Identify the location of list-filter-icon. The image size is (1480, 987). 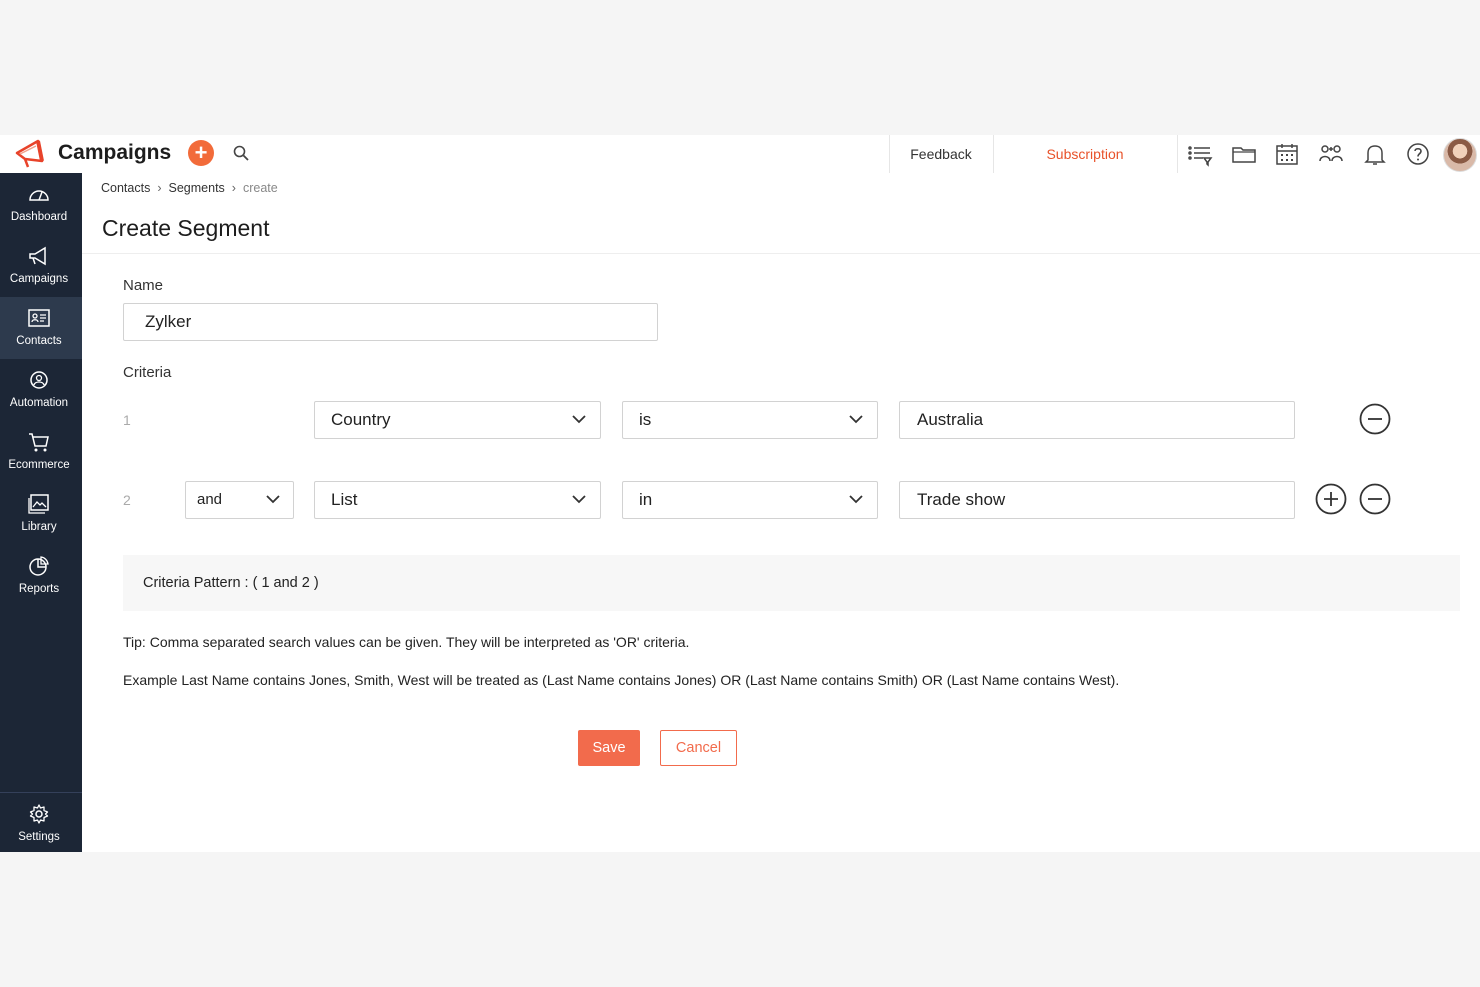
(1200, 154).